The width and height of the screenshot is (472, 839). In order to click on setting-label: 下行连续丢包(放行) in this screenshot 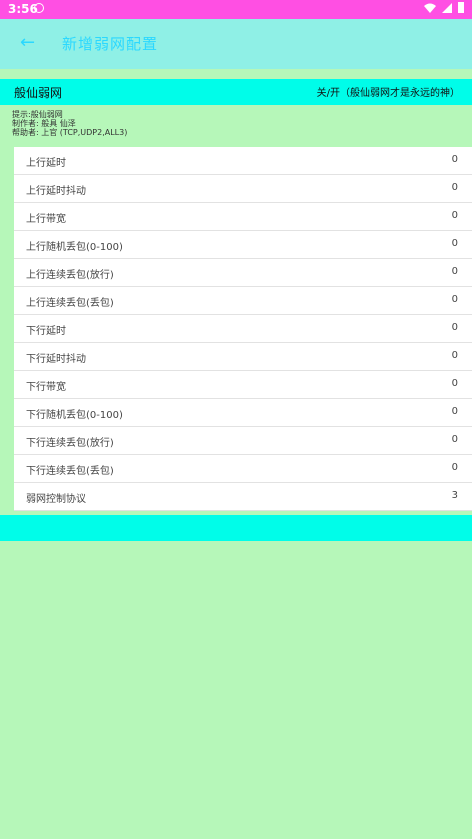, I will do `click(70, 443)`.